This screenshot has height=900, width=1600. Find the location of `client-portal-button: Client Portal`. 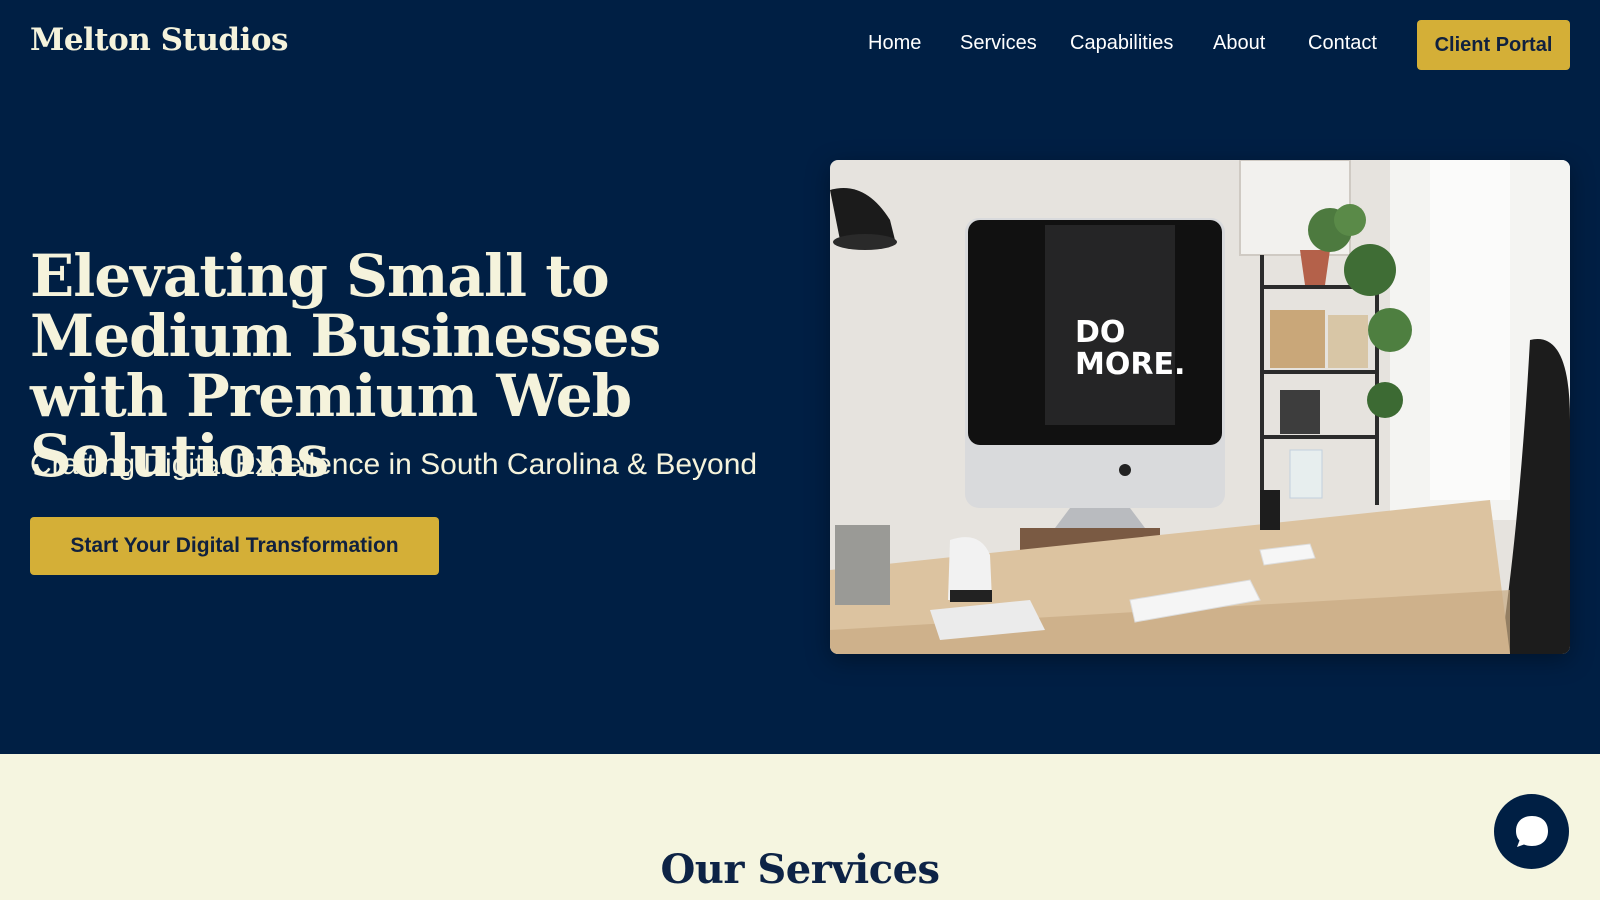

client-portal-button: Client Portal is located at coordinates (1493, 45).